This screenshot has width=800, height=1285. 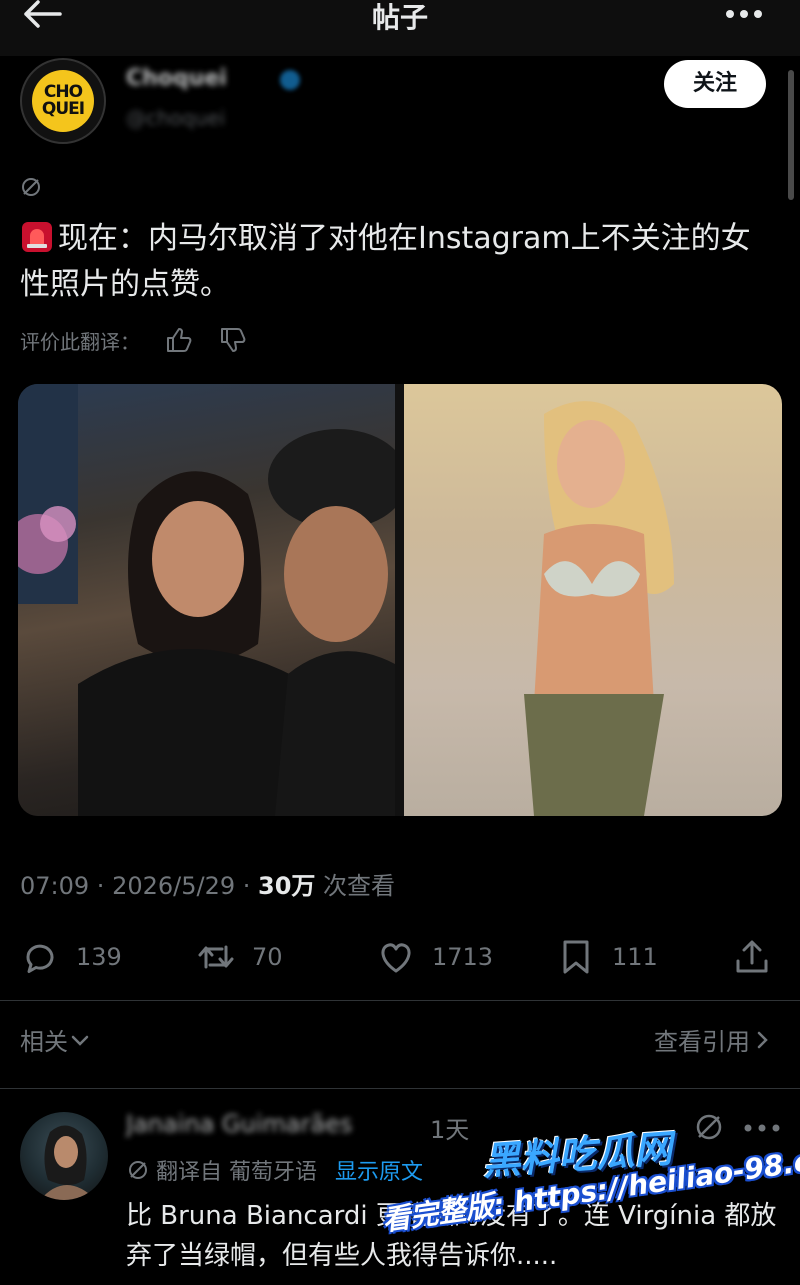 What do you see at coordinates (379, 1170) in the screenshot?
I see `show-original-link: 显示原文` at bounding box center [379, 1170].